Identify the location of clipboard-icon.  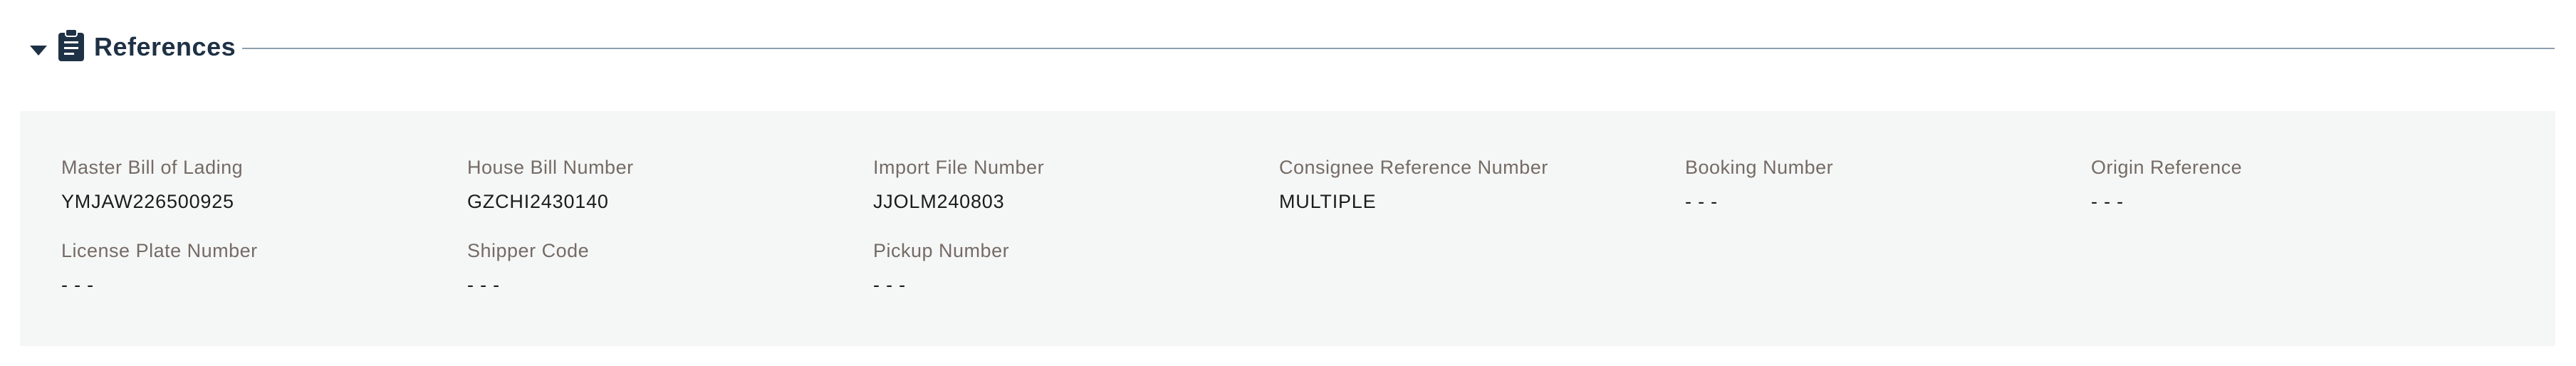
(71, 44).